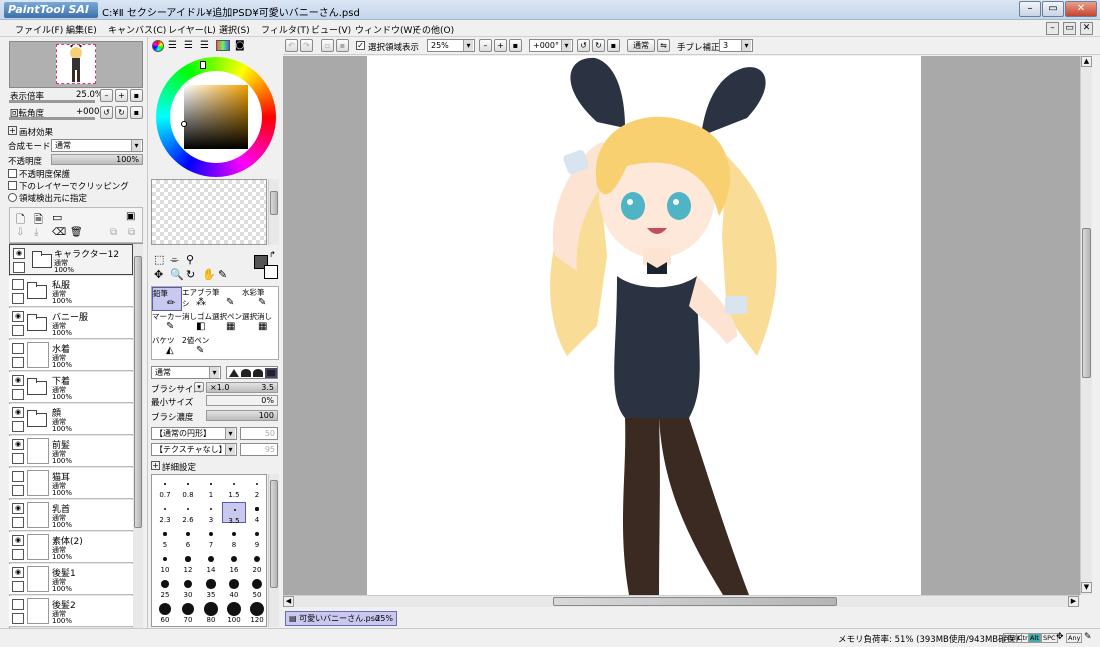 The height and width of the screenshot is (647, 1100). What do you see at coordinates (136, 112) in the screenshot?
I see `rotate-reset-button: ▪` at bounding box center [136, 112].